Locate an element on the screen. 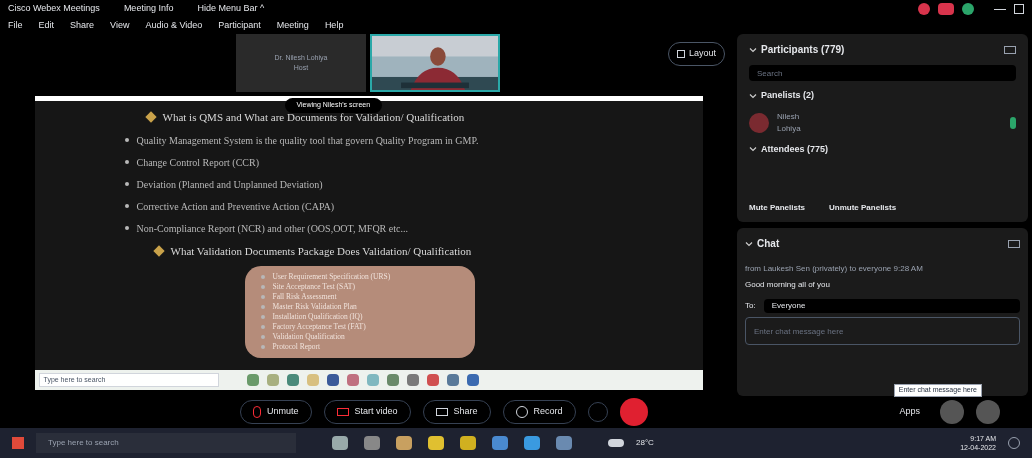  slide-bullet: Change Control Report (CCR) is located at coordinates (197, 162).